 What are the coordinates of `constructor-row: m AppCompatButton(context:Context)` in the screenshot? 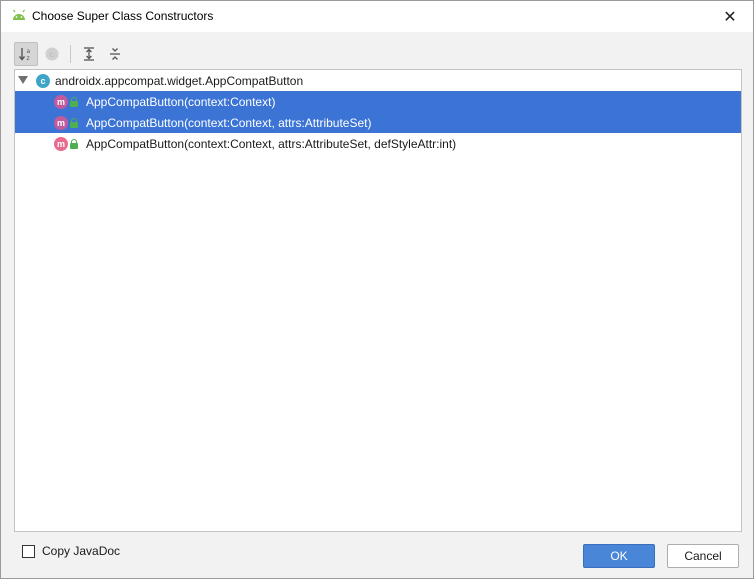 It's located at (378, 101).